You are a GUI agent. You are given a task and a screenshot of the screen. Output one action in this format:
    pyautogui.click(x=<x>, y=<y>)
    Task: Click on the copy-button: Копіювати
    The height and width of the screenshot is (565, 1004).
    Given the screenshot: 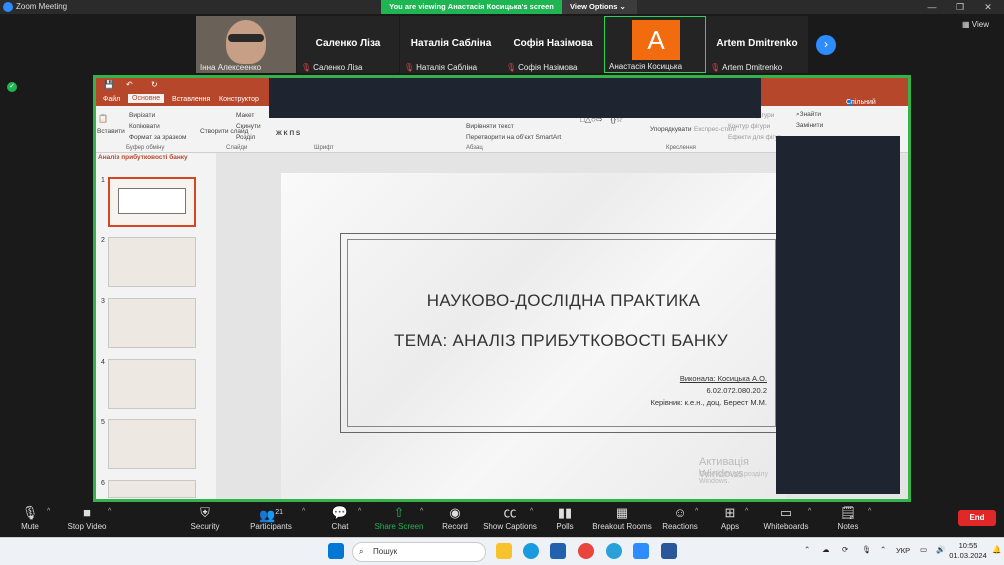 What is the action you would take?
    pyautogui.click(x=144, y=126)
    